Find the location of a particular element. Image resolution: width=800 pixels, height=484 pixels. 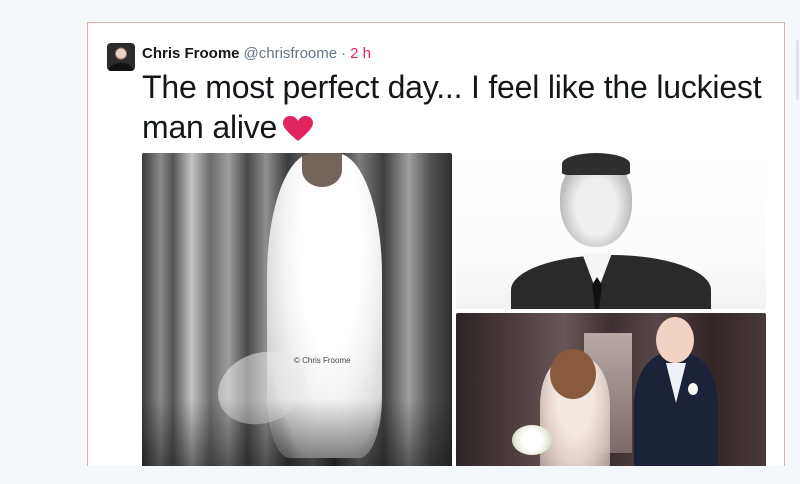

left-gutter is located at coordinates (43, 242).